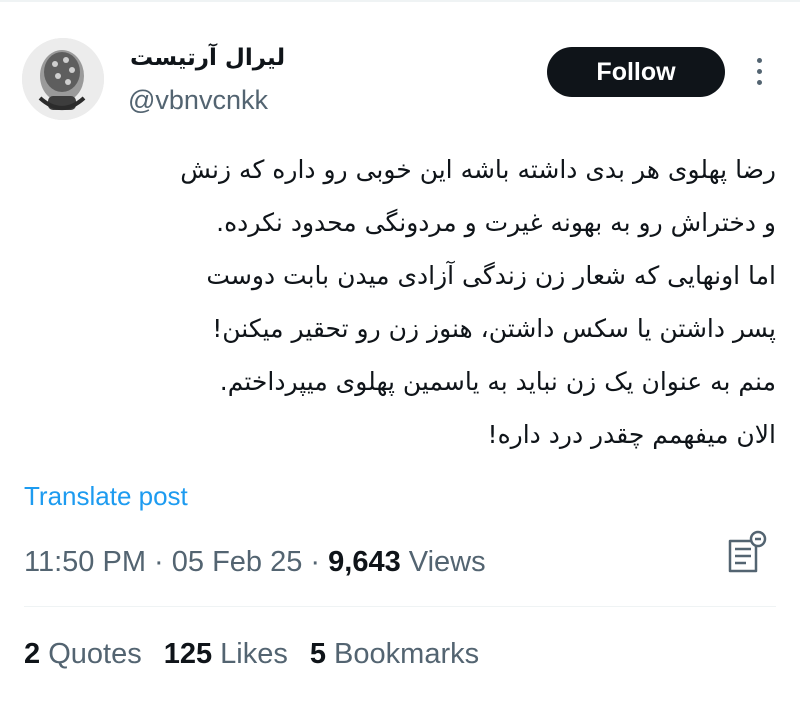 The width and height of the screenshot is (800, 720). I want to click on more-vertical-icon, so click(759, 75).